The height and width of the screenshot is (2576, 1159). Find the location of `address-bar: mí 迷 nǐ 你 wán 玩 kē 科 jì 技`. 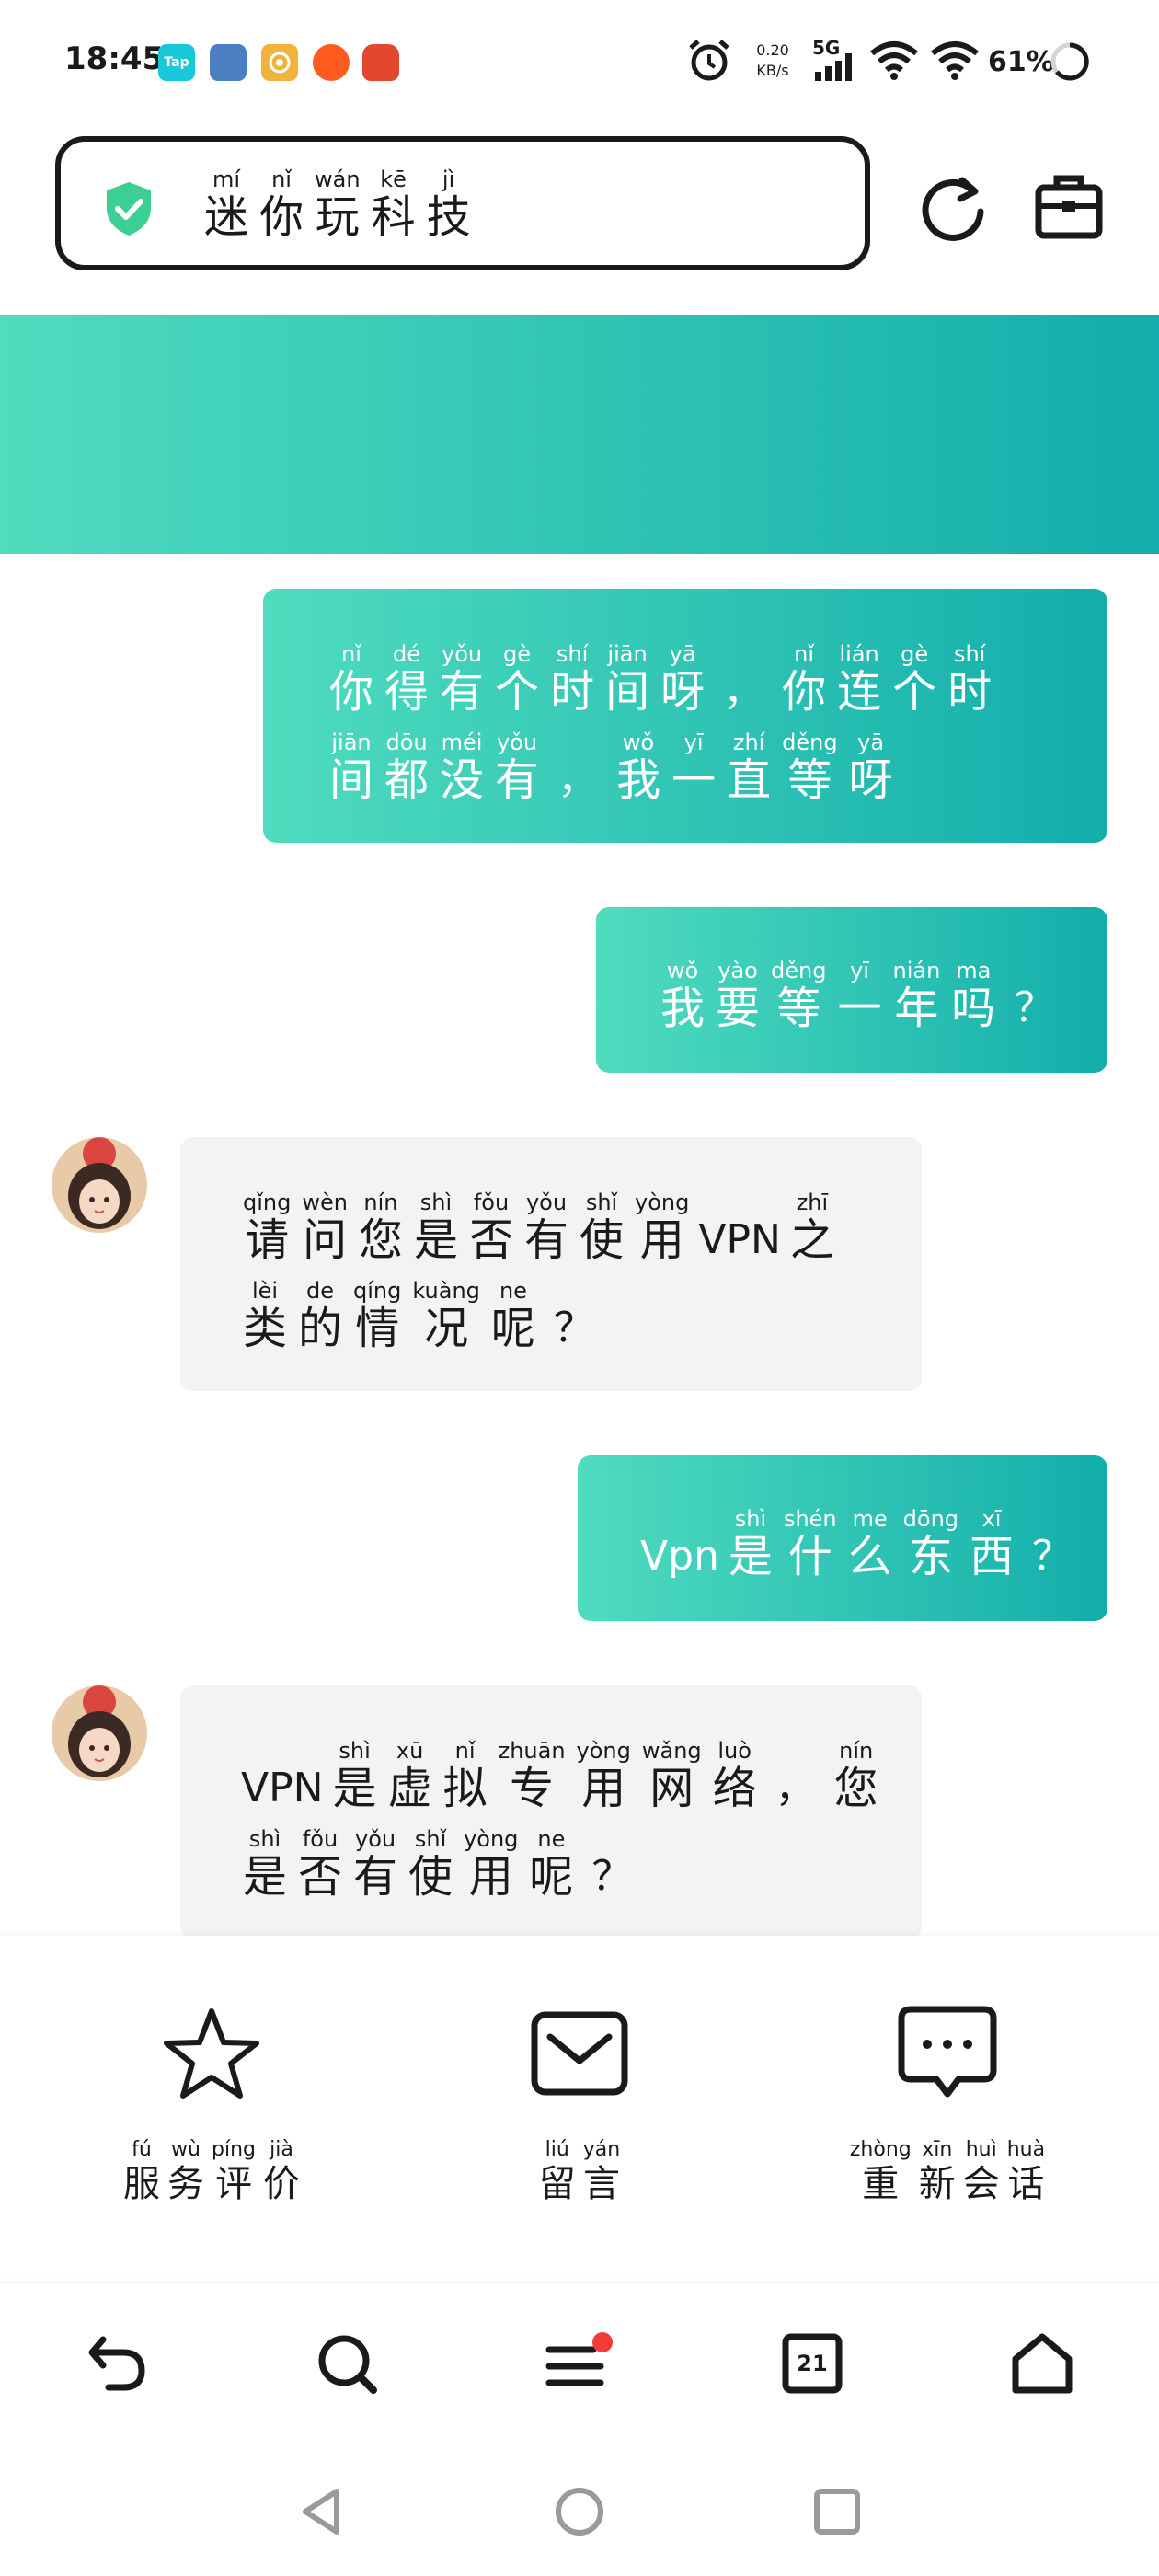

address-bar: mí 迷 nǐ 你 wán 玩 kē 科 jì 技 is located at coordinates (462, 203).